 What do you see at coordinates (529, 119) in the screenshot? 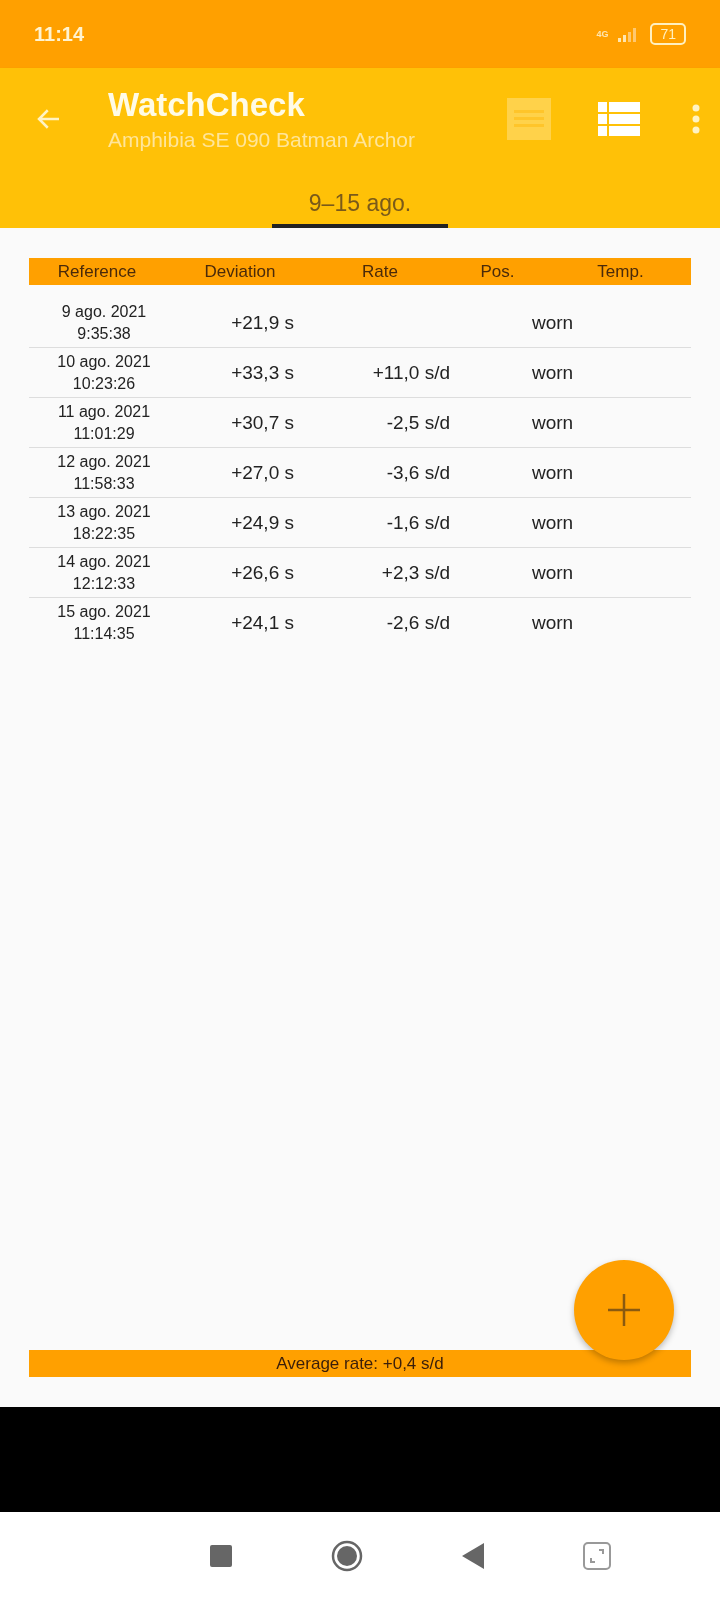
I see `list-icon` at bounding box center [529, 119].